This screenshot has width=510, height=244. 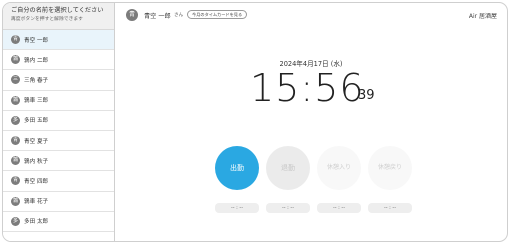 I want to click on employee-item: 青 青空 夏子, so click(x=58, y=141).